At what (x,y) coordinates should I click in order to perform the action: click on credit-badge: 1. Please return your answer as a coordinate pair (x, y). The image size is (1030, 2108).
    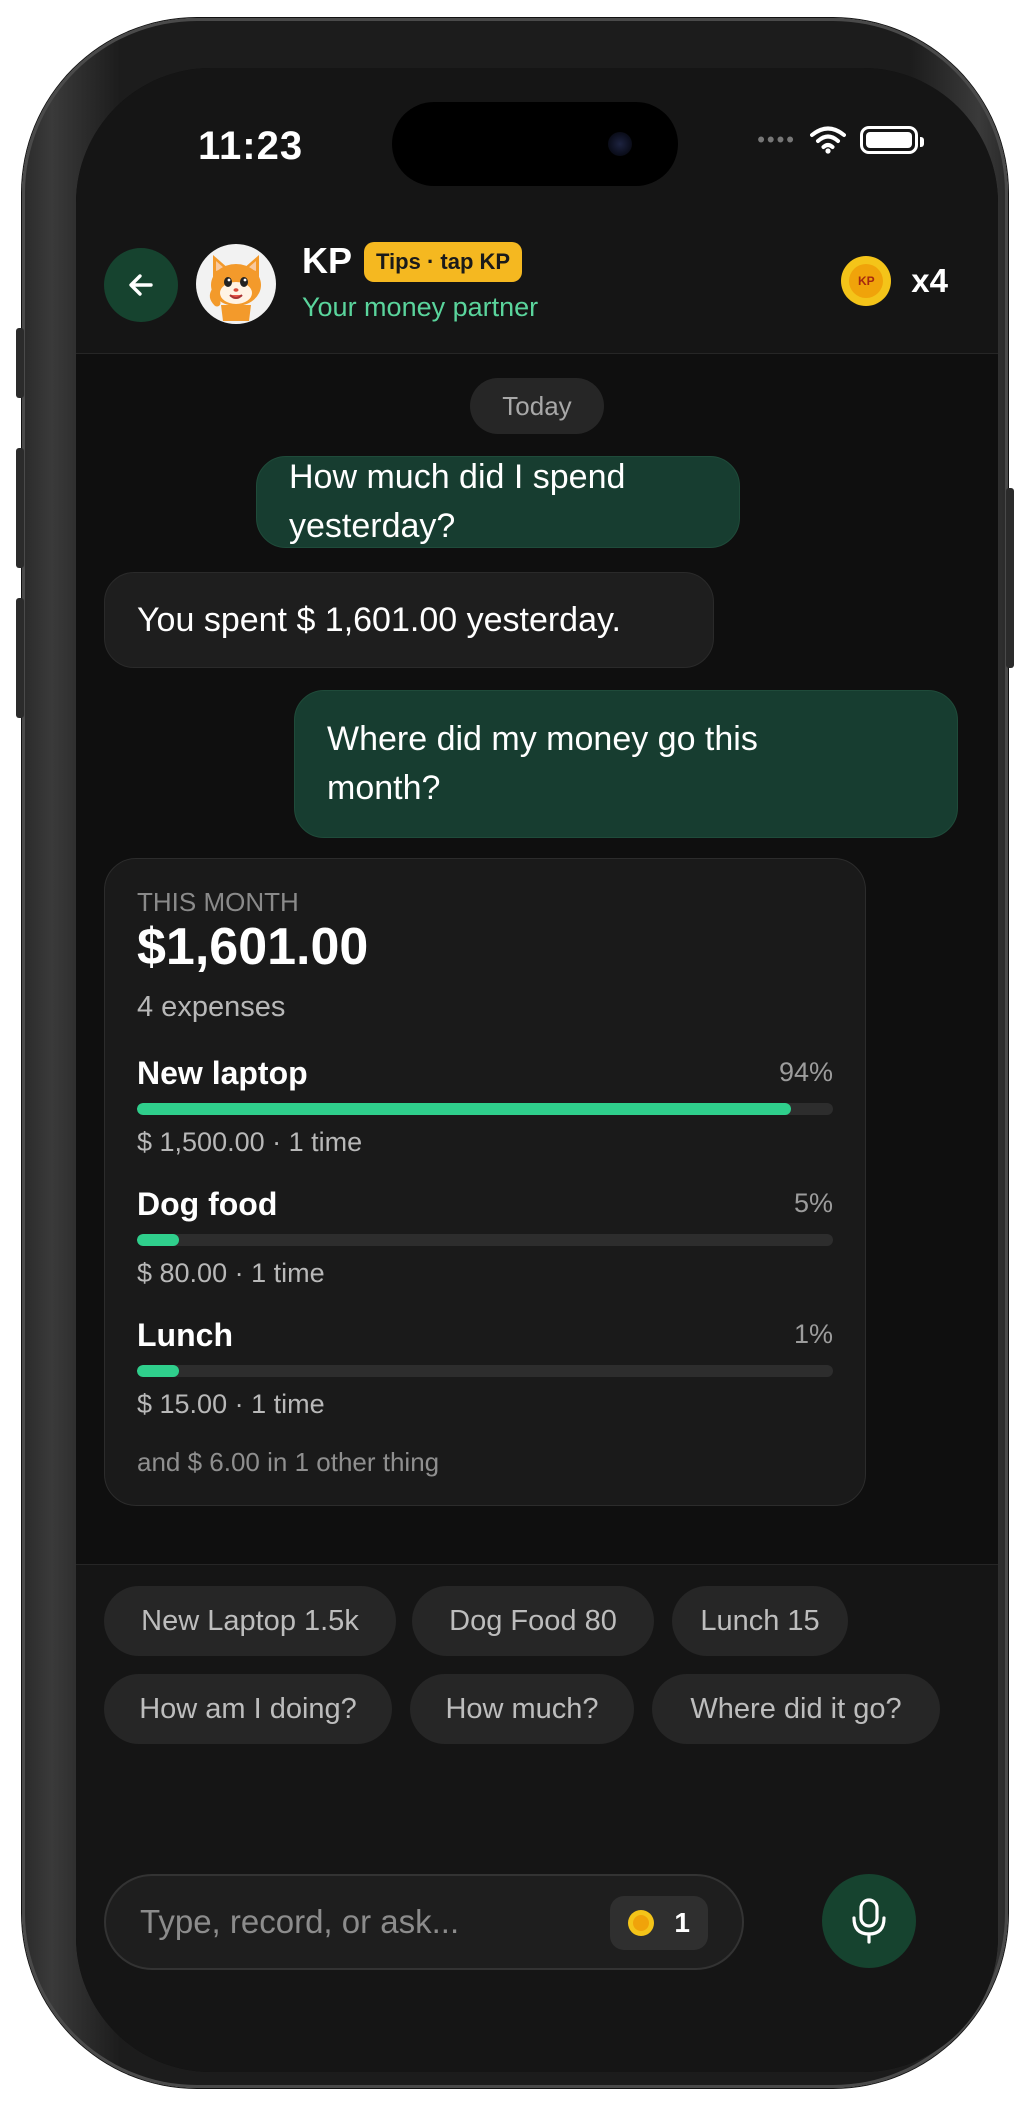
    Looking at the image, I should click on (659, 1923).